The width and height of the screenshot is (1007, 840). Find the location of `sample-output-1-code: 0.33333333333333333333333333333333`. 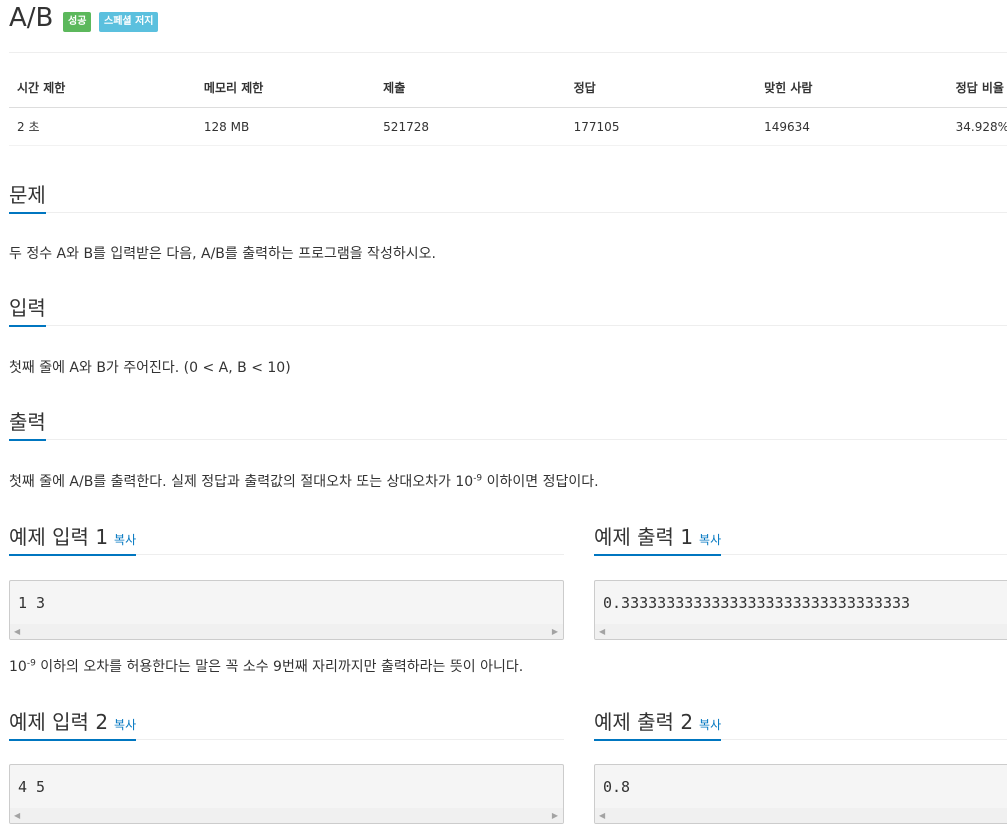

sample-output-1-code: 0.33333333333333333333333333333333 is located at coordinates (757, 603).